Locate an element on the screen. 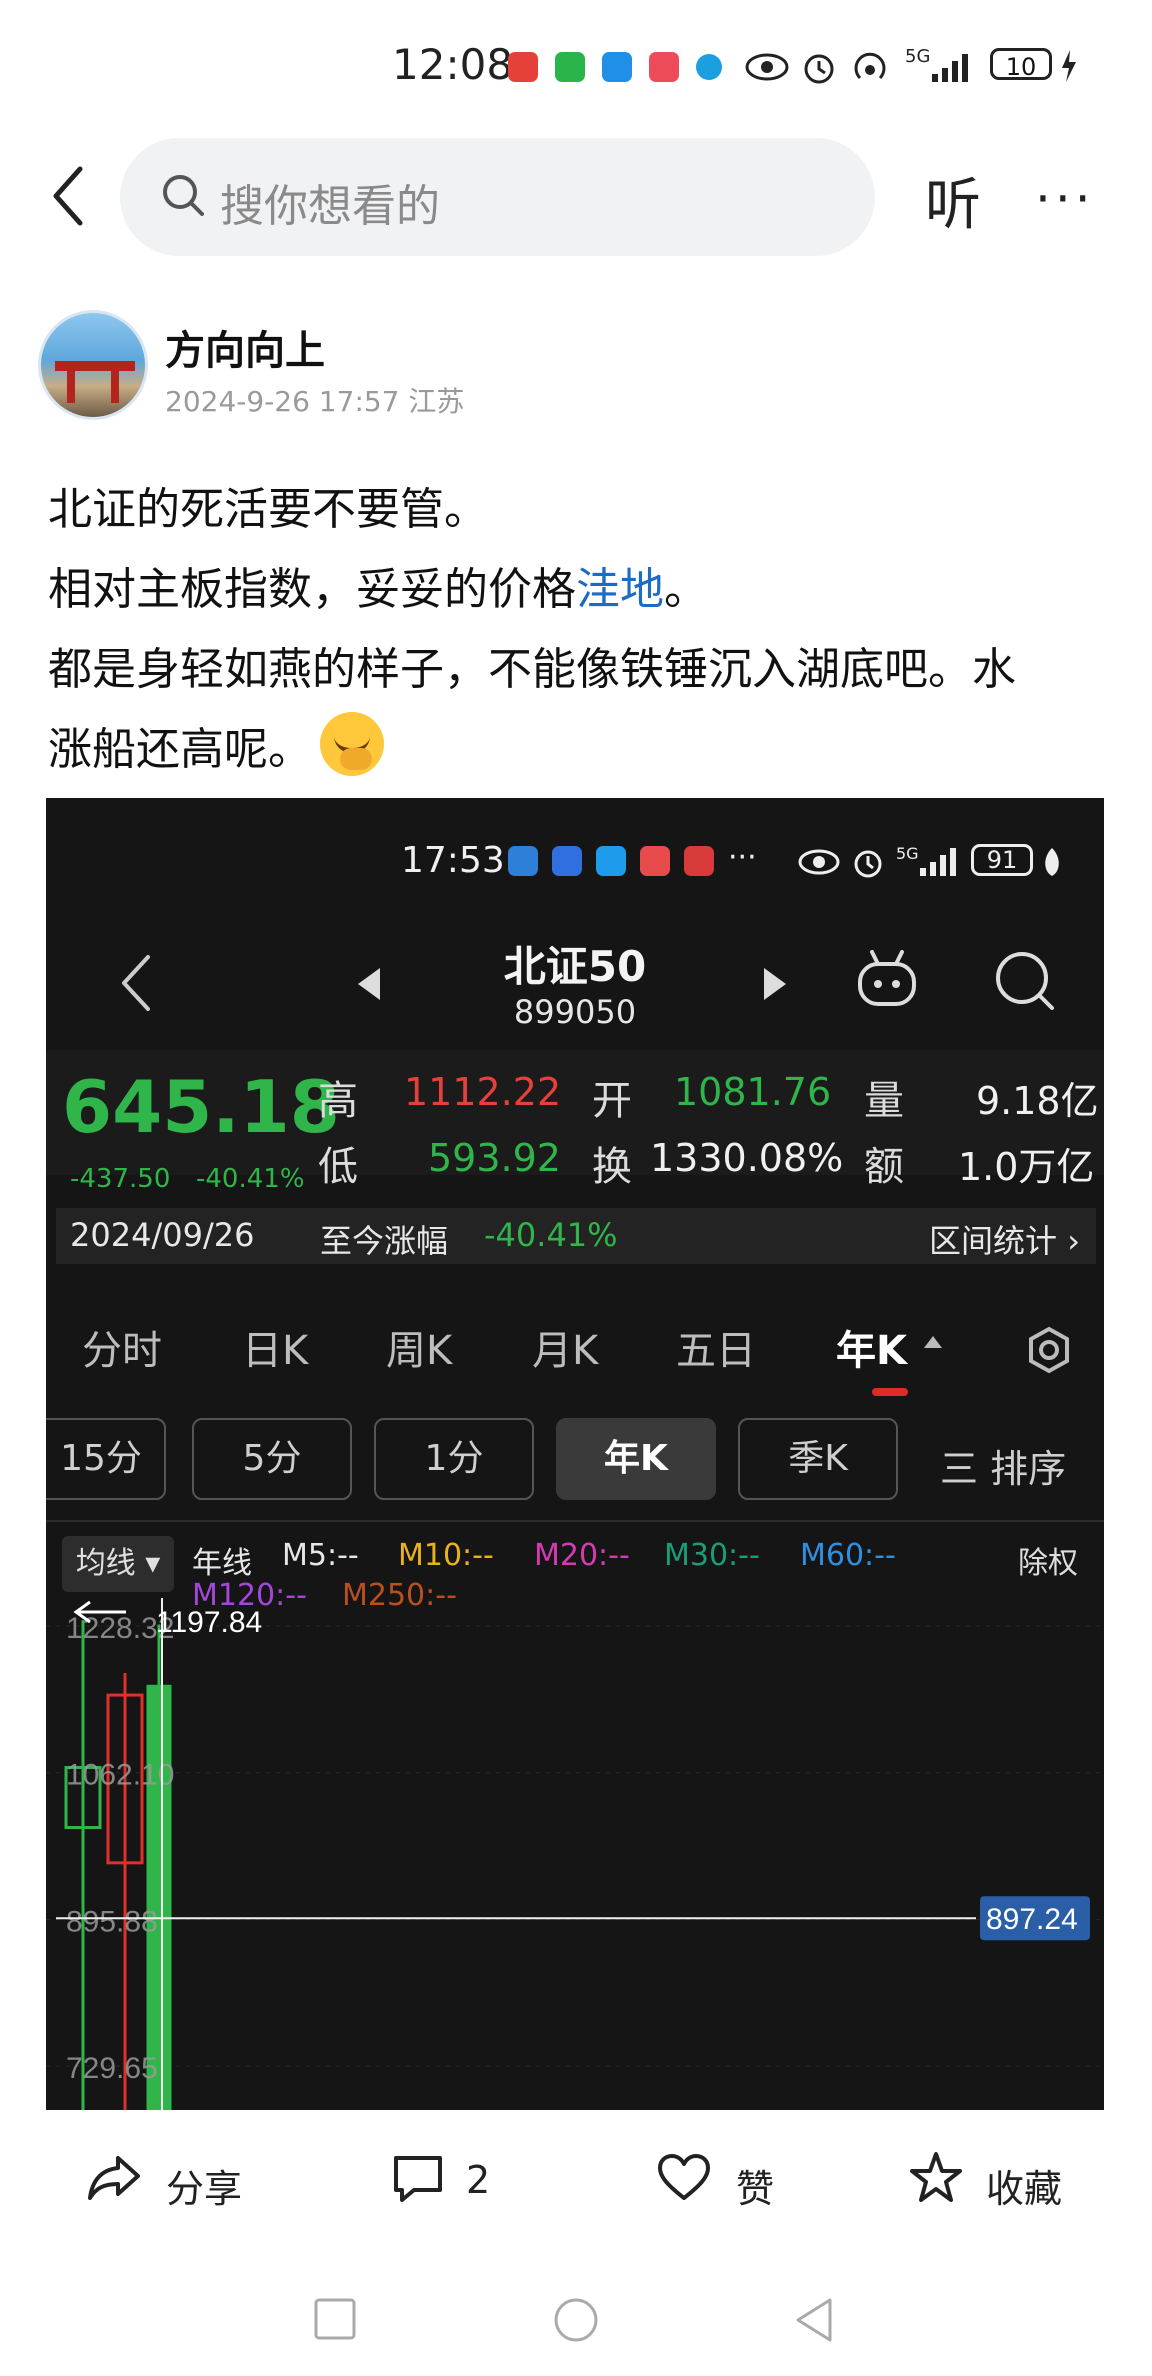 This screenshot has height=2376, width=1152. browser-app-icon is located at coordinates (709, 67).